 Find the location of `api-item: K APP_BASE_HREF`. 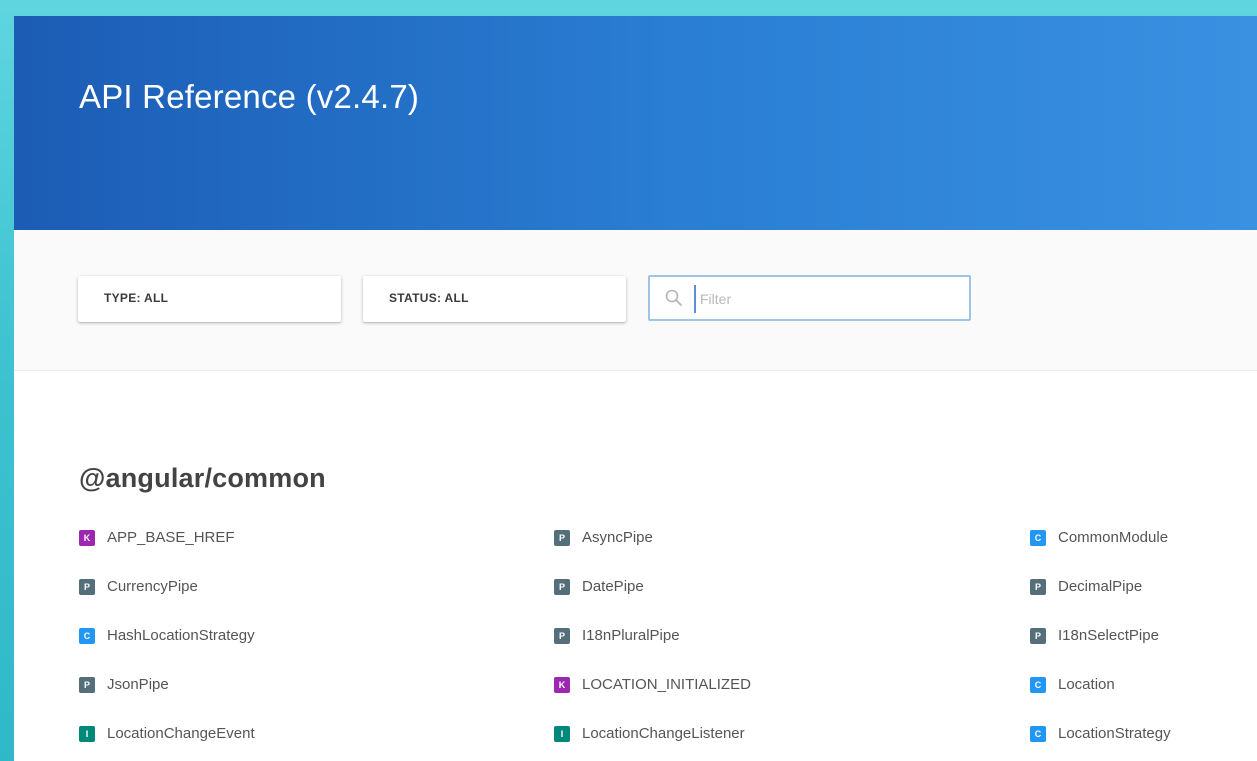

api-item: K APP_BASE_HREF is located at coordinates (316, 552).